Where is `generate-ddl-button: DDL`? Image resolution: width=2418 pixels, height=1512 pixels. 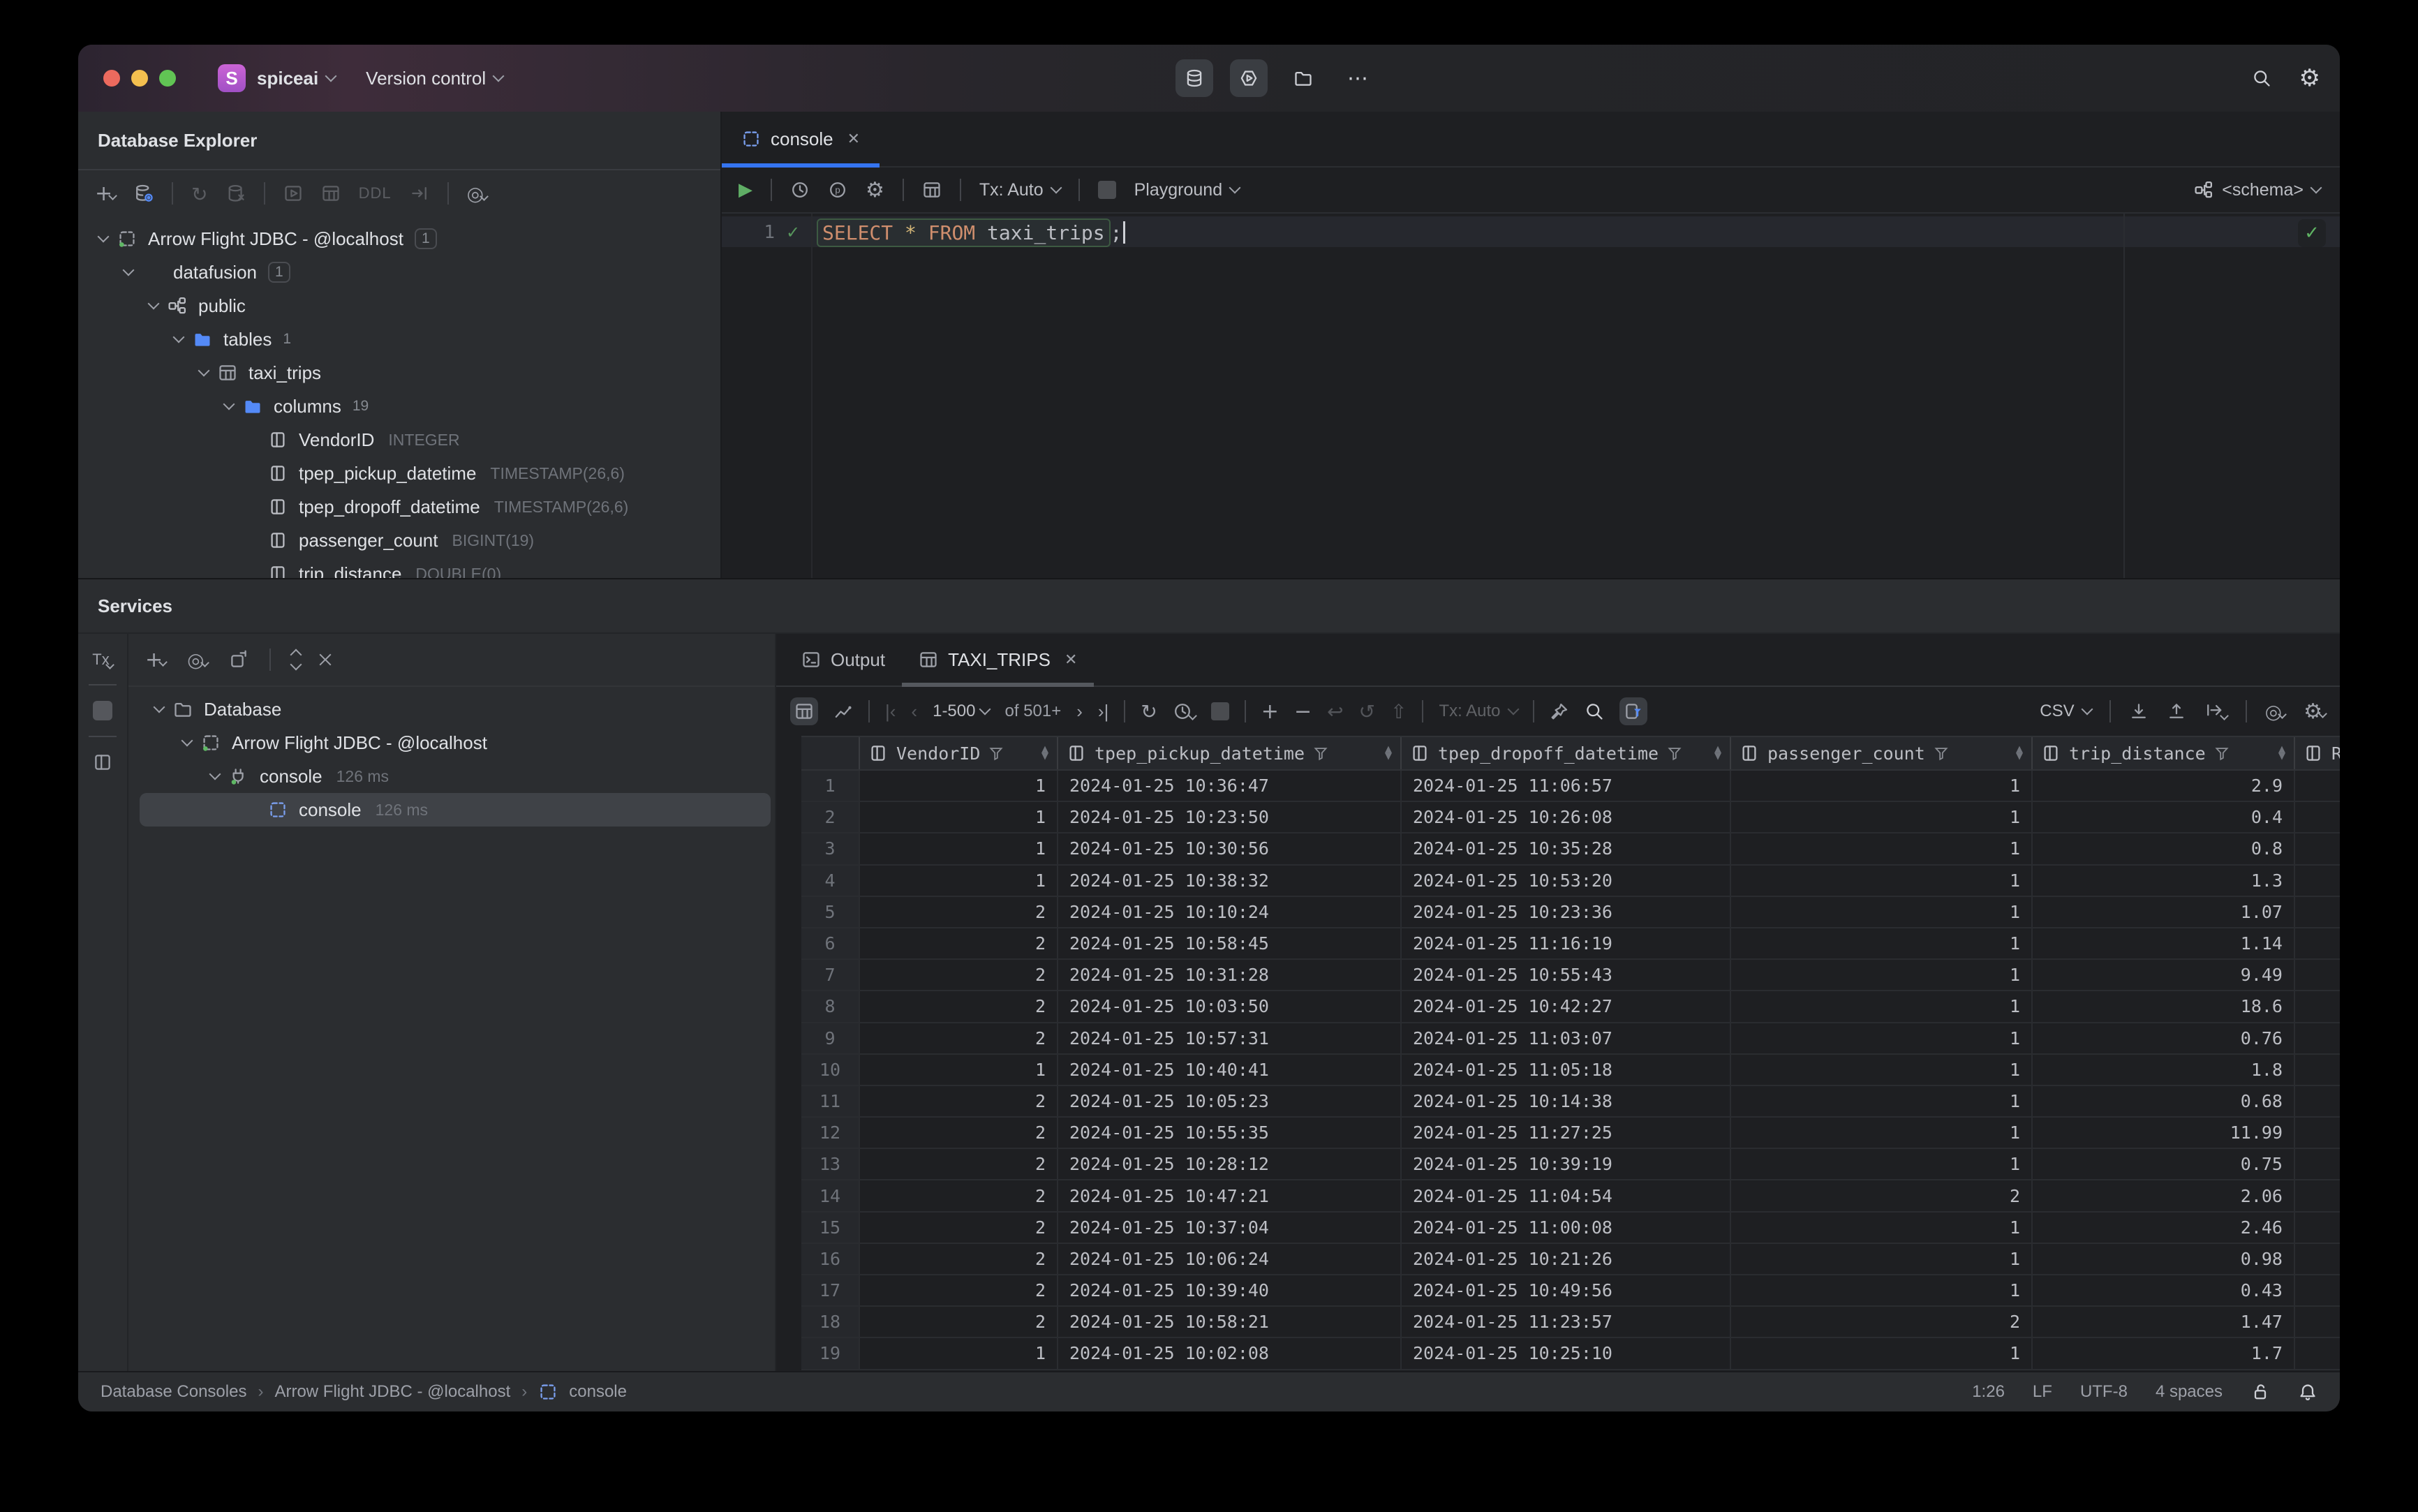 generate-ddl-button: DDL is located at coordinates (375, 193).